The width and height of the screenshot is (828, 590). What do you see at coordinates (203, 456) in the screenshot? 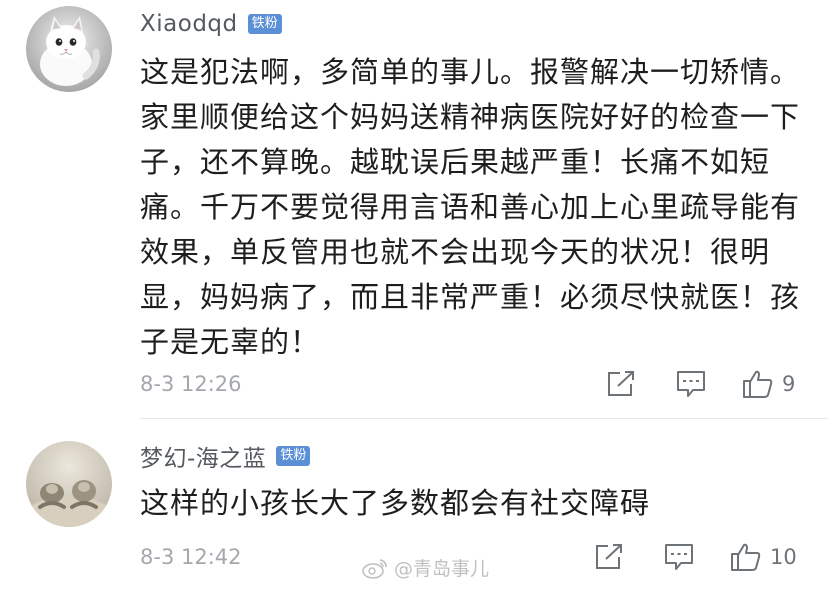
I see `username: 梦幻-海之蓝` at bounding box center [203, 456].